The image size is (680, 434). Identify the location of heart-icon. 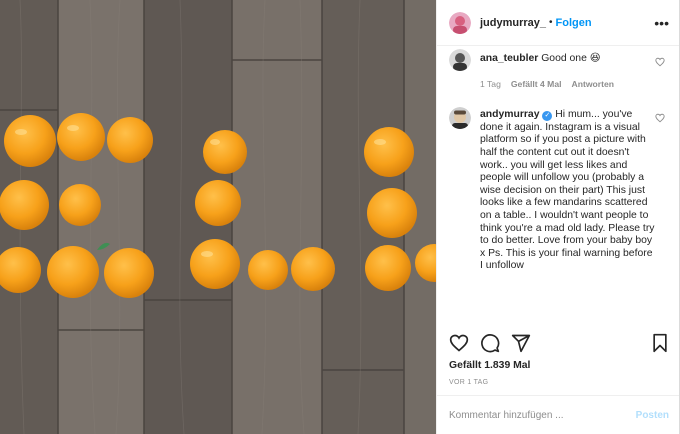
(459, 343).